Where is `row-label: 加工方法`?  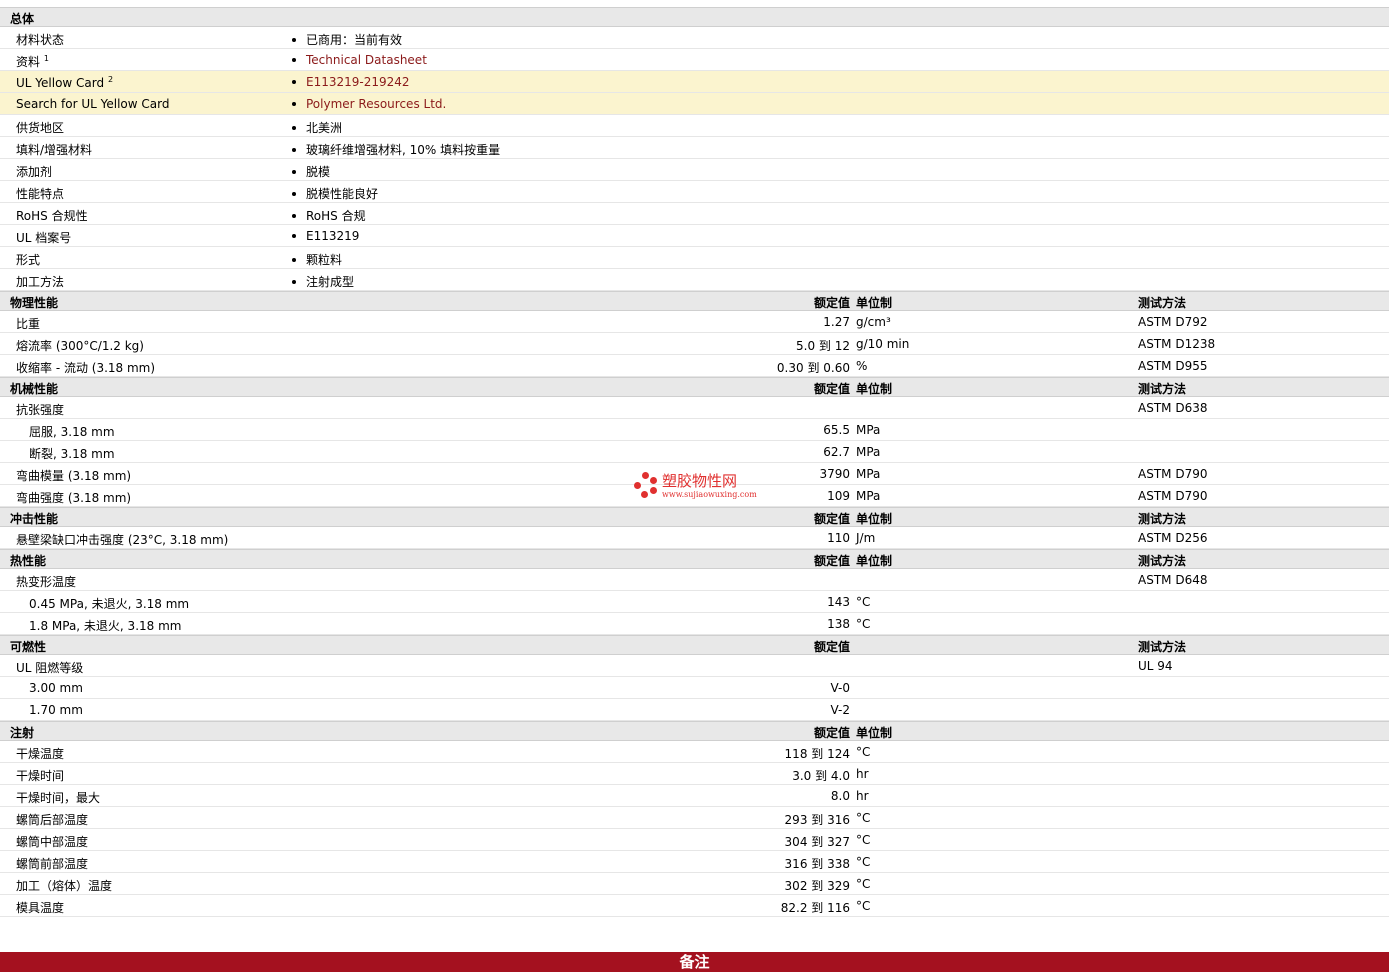 row-label: 加工方法 is located at coordinates (40, 282).